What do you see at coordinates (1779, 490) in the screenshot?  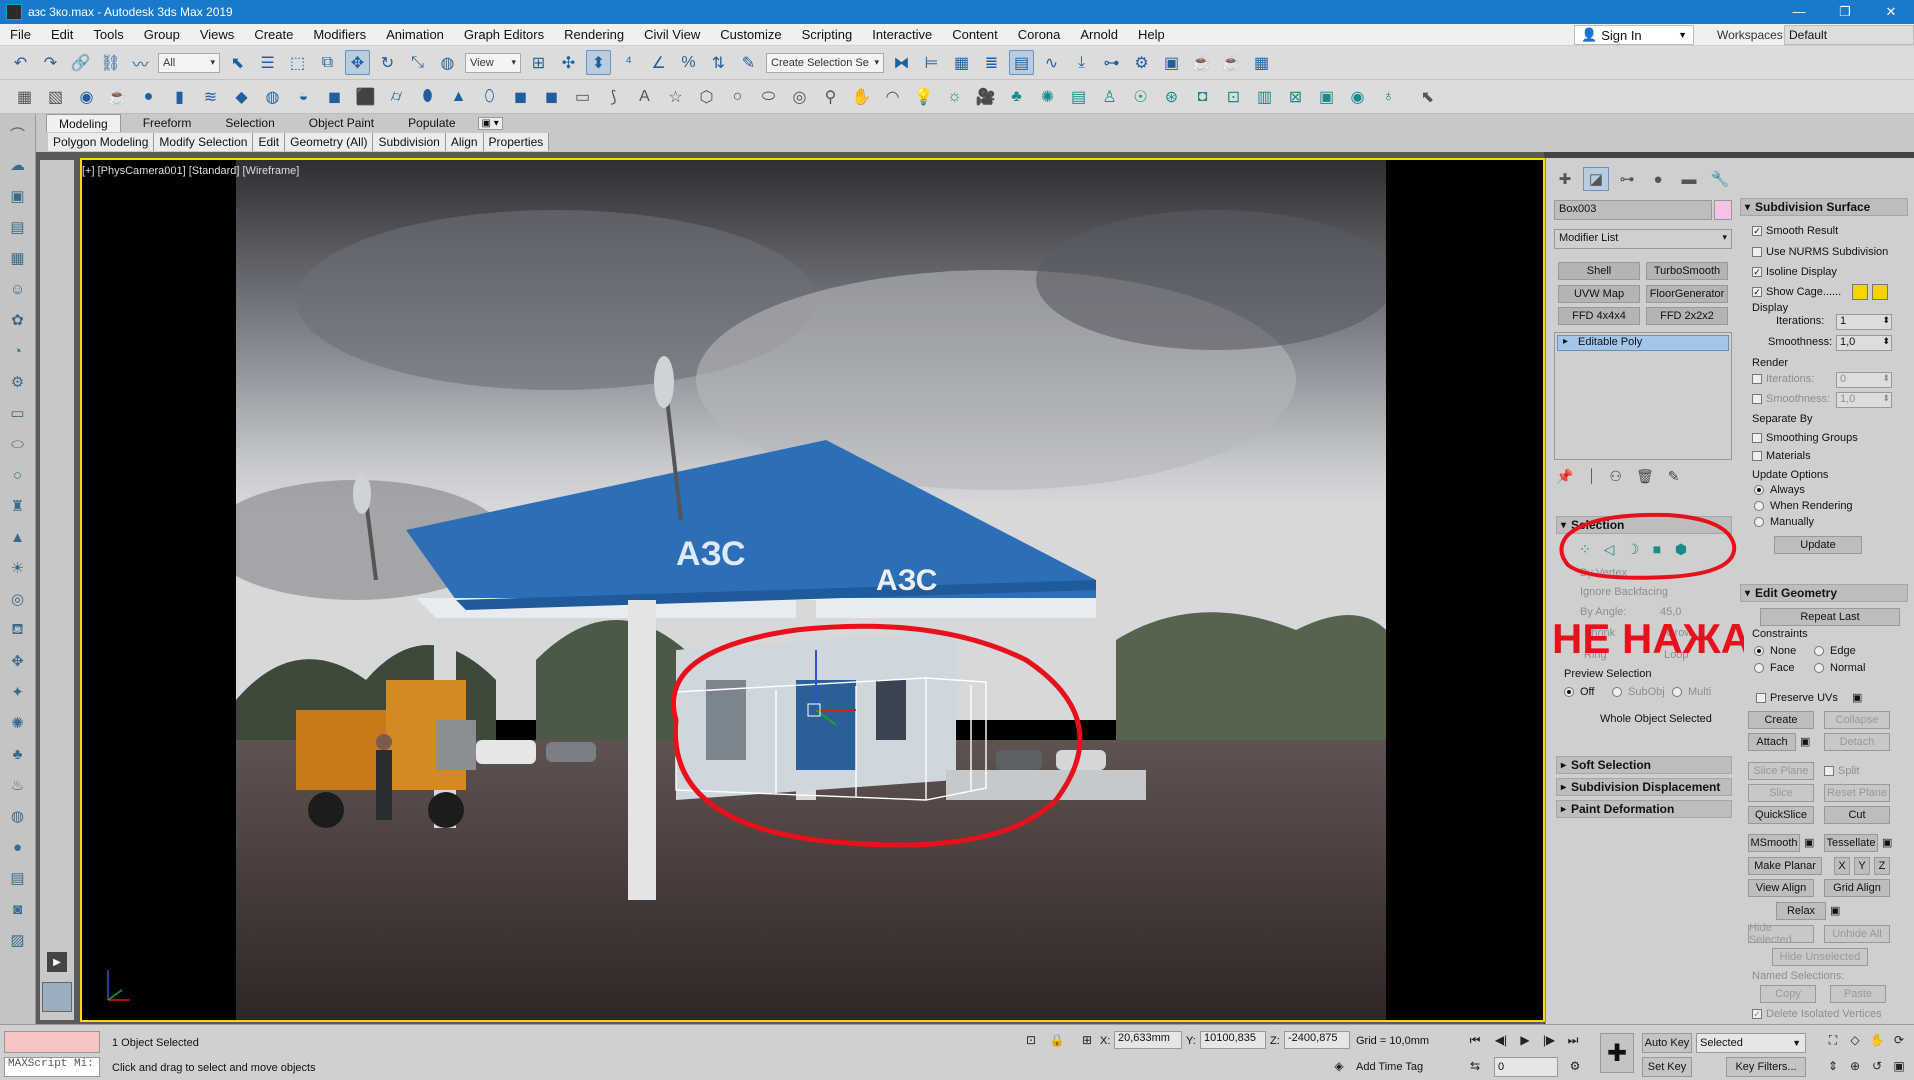 I see `update-always-radio: Always` at bounding box center [1779, 490].